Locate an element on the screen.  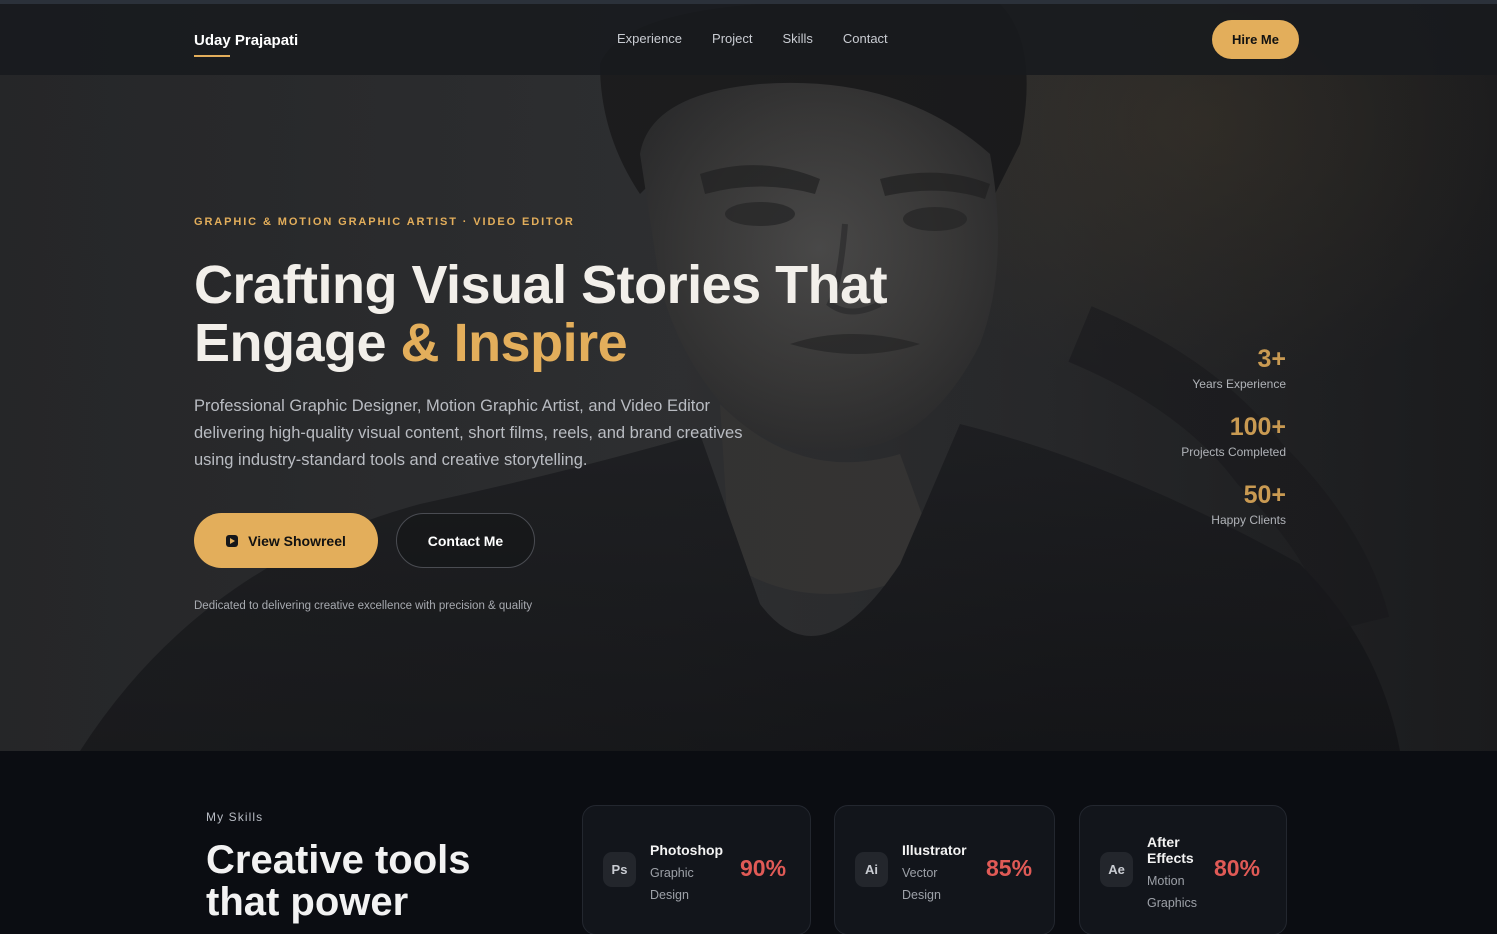
nav-link-project: Project is located at coordinates (732, 38).